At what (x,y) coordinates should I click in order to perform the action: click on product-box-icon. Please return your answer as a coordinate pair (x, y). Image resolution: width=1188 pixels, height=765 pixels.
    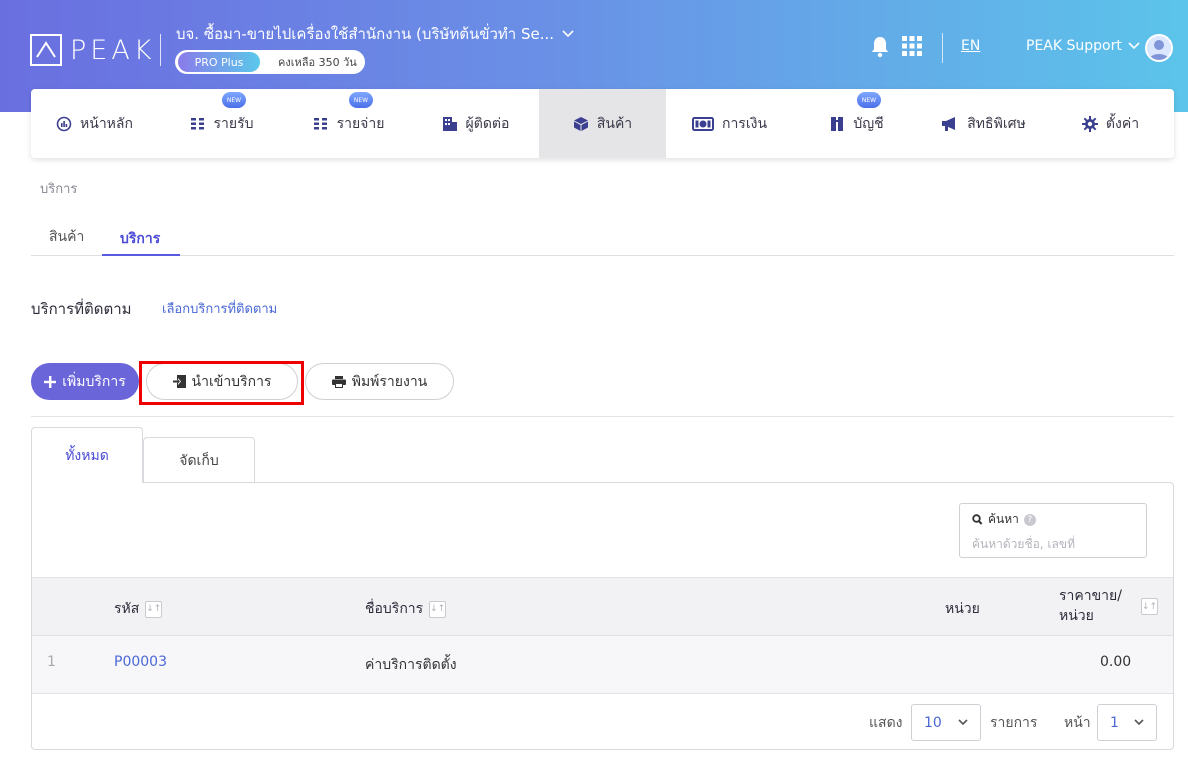
    Looking at the image, I should click on (580, 123).